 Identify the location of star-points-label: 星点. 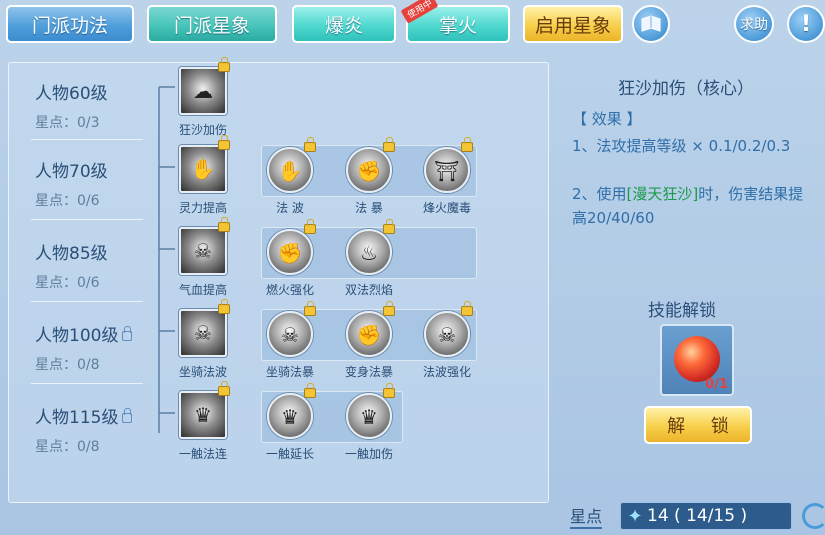
(586, 516).